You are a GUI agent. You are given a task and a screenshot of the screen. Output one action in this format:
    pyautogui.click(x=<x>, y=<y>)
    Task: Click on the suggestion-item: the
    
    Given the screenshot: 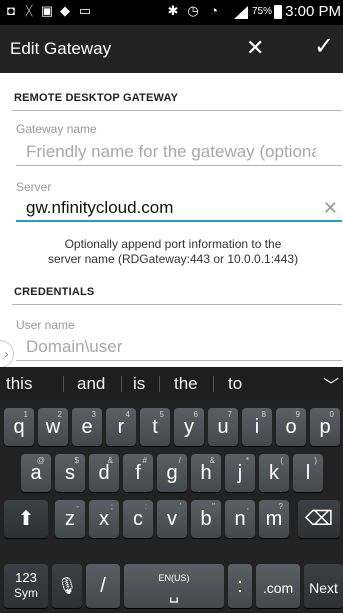 What is the action you would take?
    pyautogui.click(x=186, y=384)
    